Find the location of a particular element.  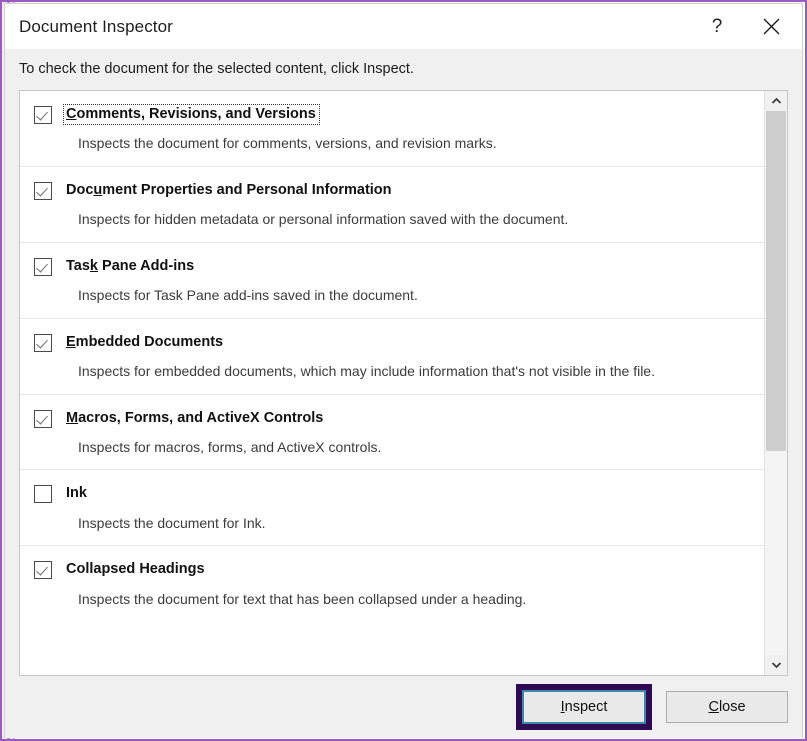

list-item-header: Comments, Revisions, and Versions is located at coordinates (392, 114).